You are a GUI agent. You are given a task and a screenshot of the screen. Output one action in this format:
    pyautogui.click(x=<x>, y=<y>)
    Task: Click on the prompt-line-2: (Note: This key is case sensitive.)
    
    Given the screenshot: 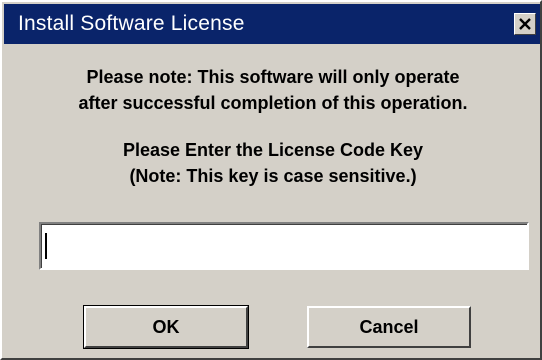 What is the action you would take?
    pyautogui.click(x=273, y=176)
    